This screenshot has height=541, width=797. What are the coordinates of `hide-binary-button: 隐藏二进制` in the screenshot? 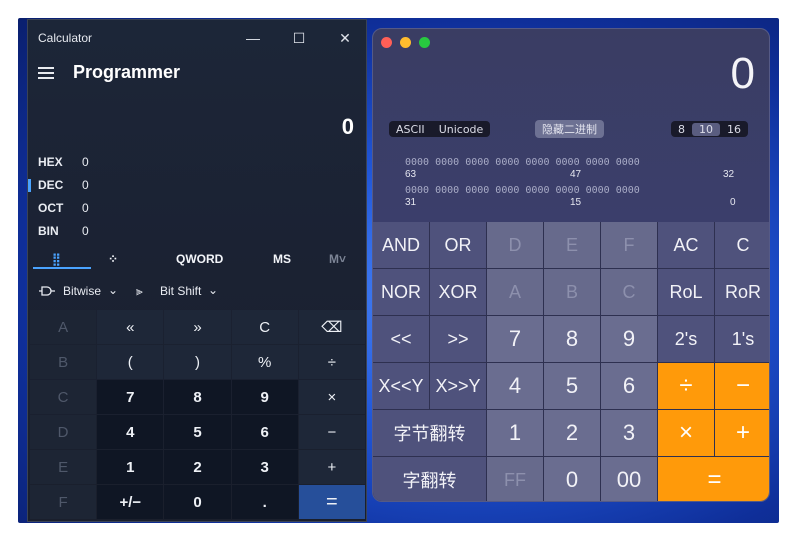 It's located at (569, 129).